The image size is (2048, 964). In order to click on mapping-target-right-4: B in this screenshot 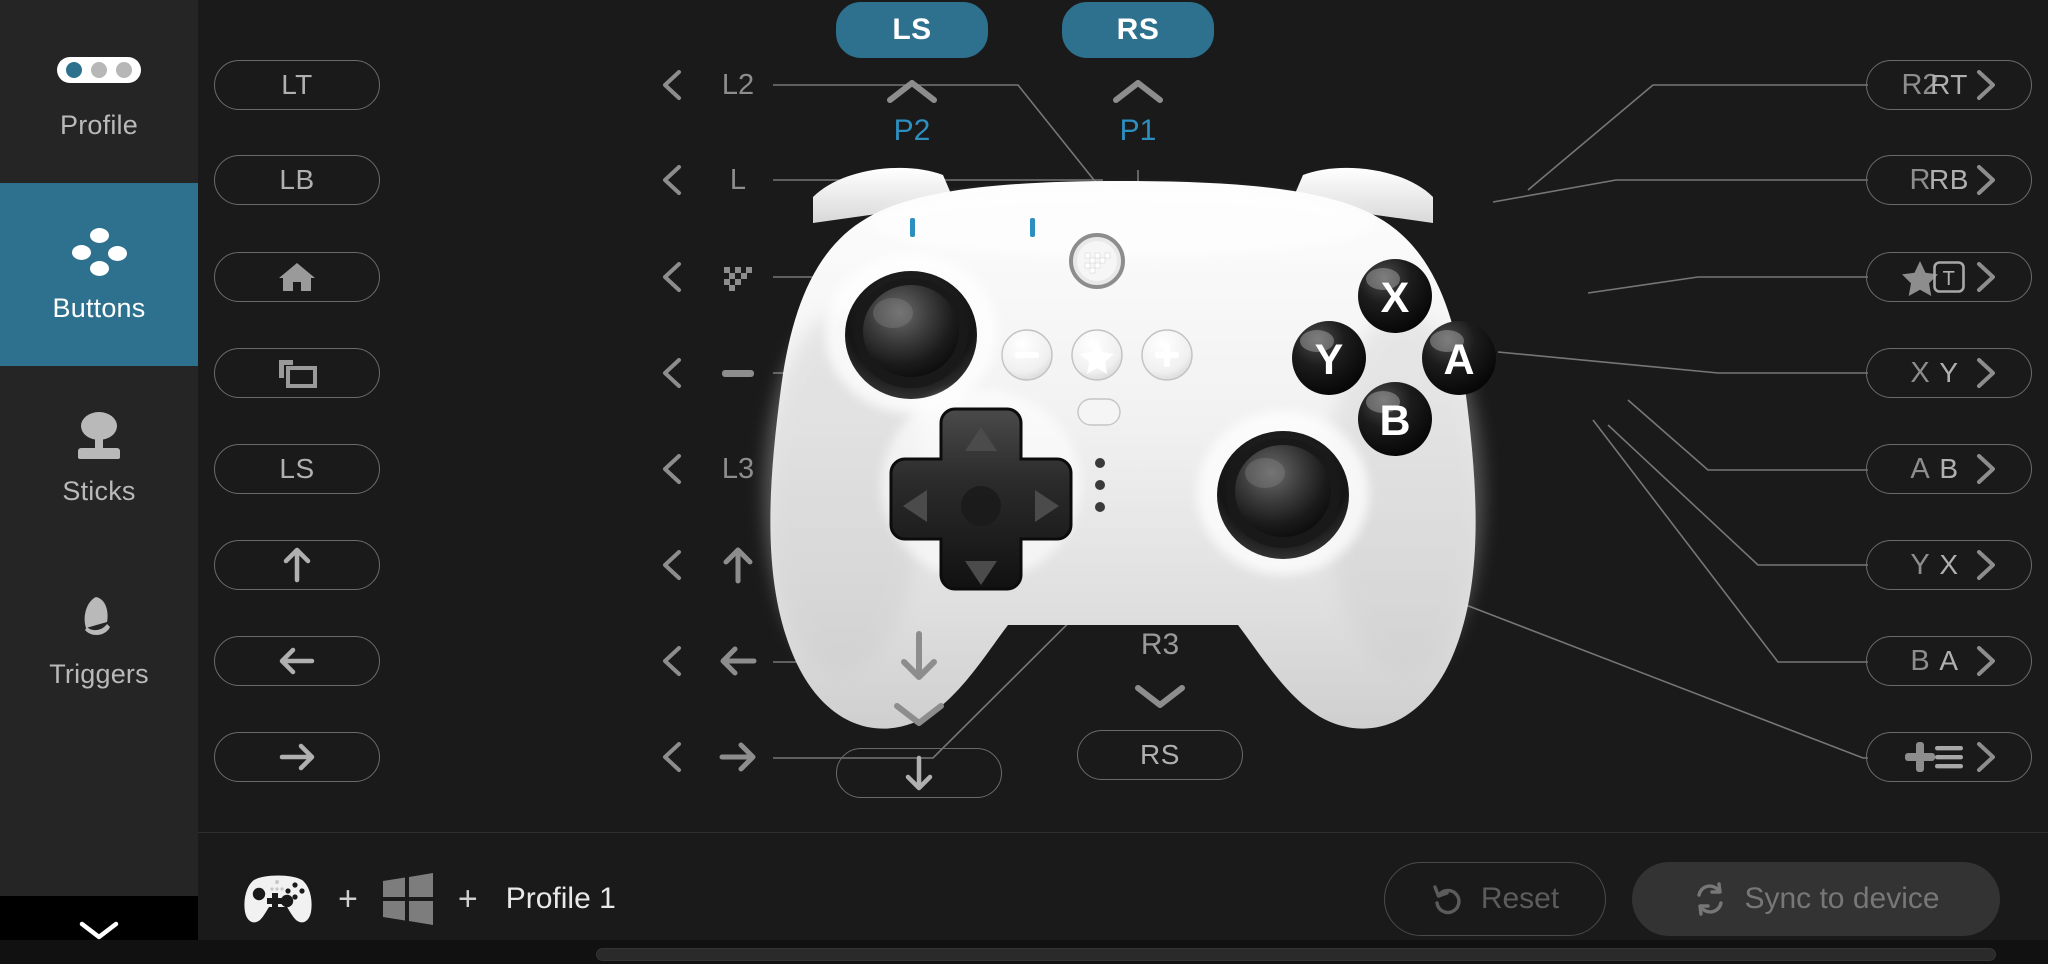, I will do `click(1949, 469)`.